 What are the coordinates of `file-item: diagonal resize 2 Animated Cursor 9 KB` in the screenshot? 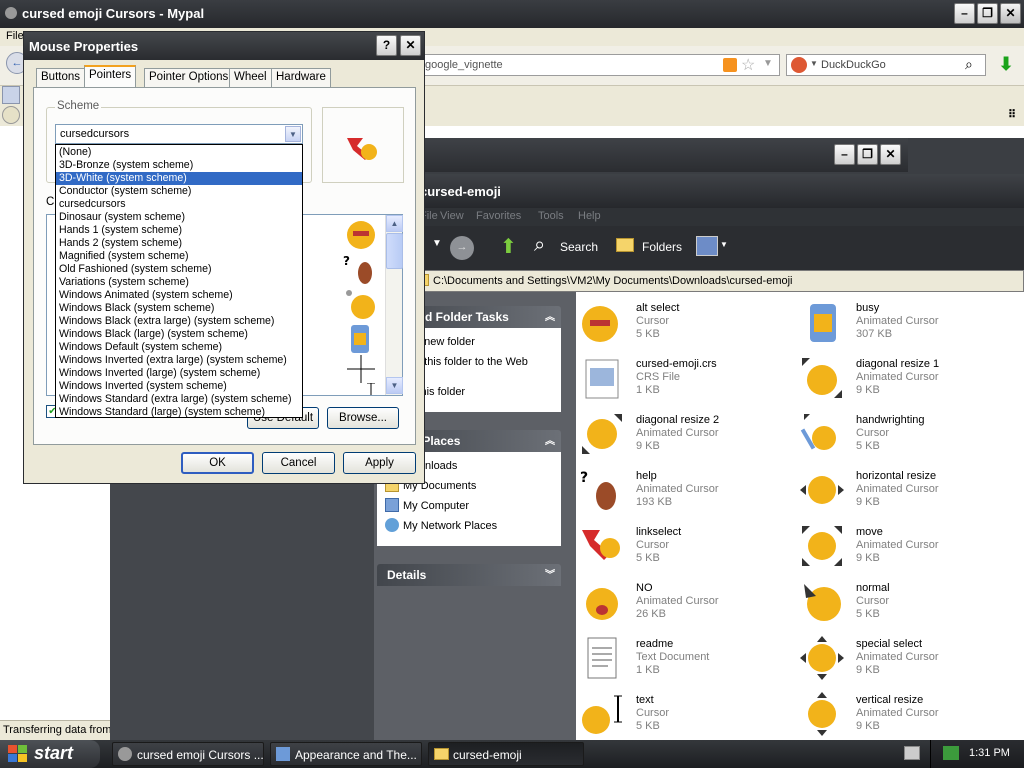 It's located at (690, 438).